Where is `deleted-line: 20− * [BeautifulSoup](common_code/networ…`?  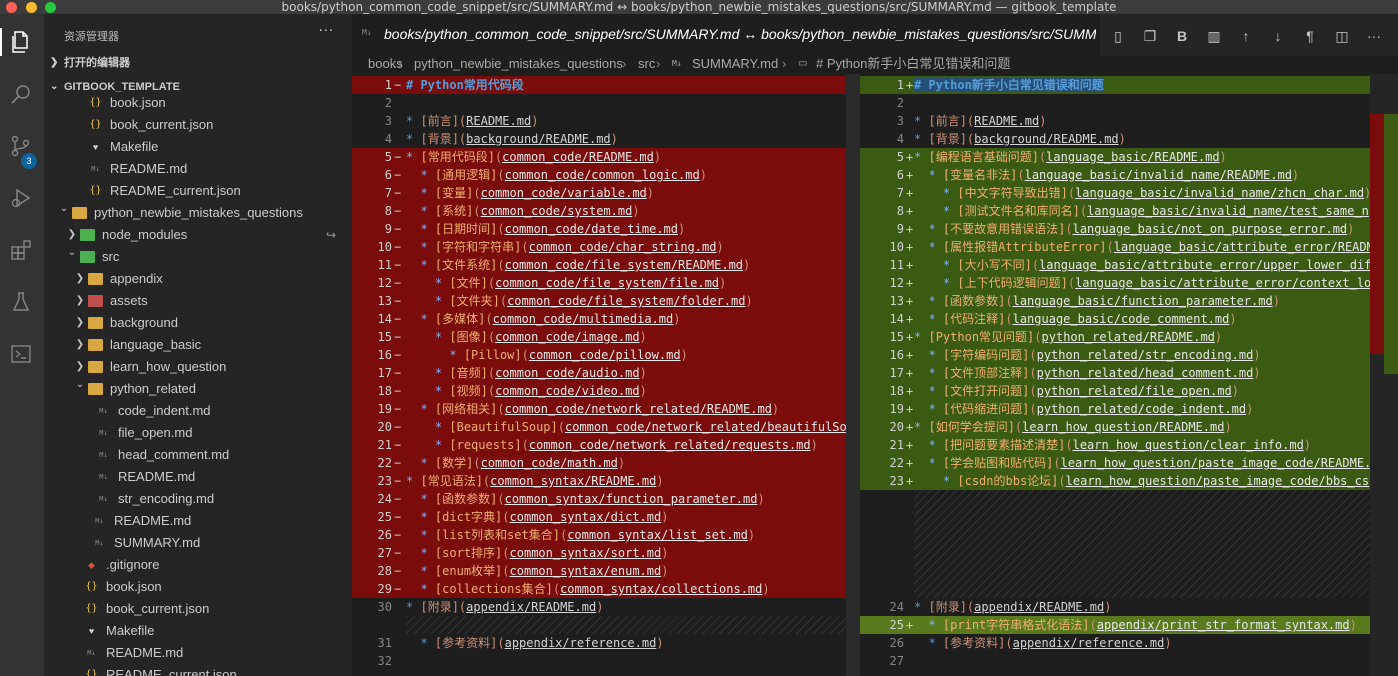
deleted-line: 20− * [BeautifulSoup](common_code/networ… is located at coordinates (606, 427).